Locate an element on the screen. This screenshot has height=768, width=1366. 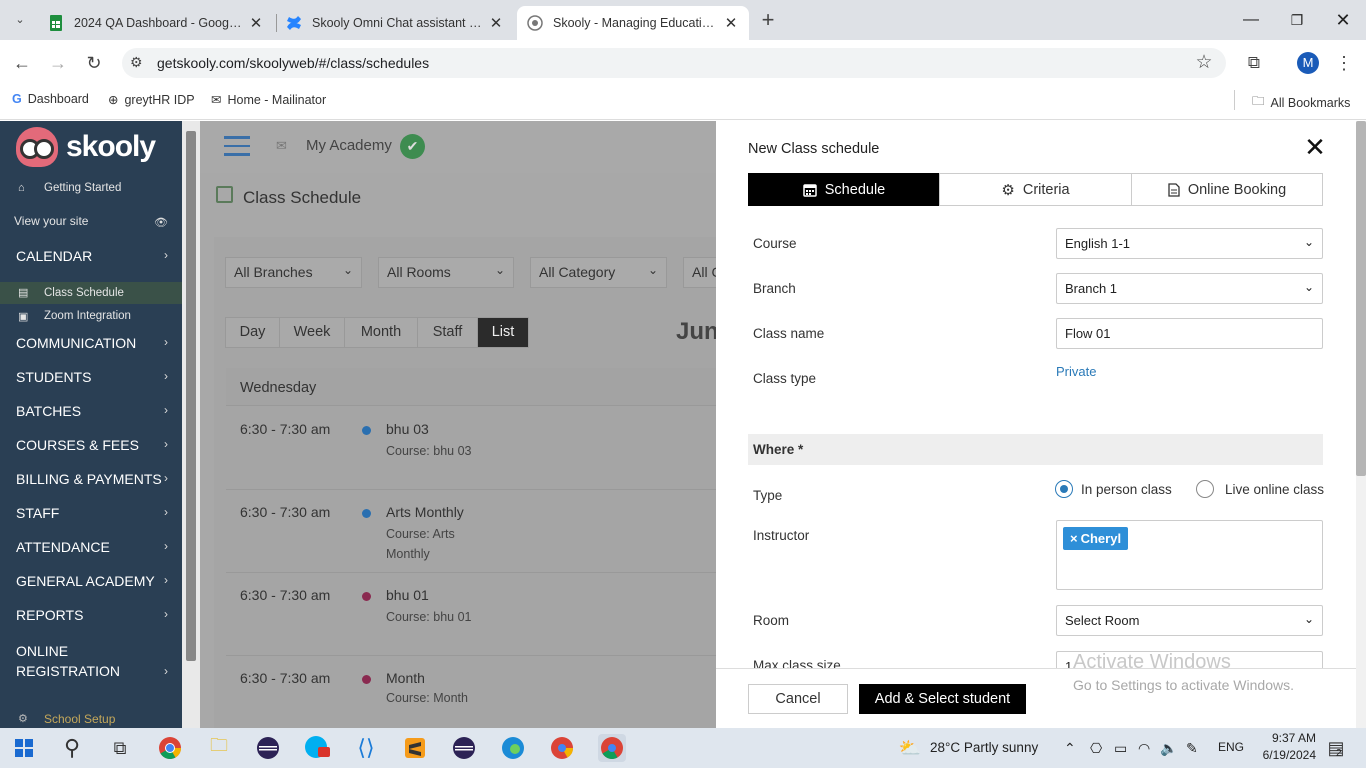
cancel-button: Cancel is located at coordinates (798, 699).